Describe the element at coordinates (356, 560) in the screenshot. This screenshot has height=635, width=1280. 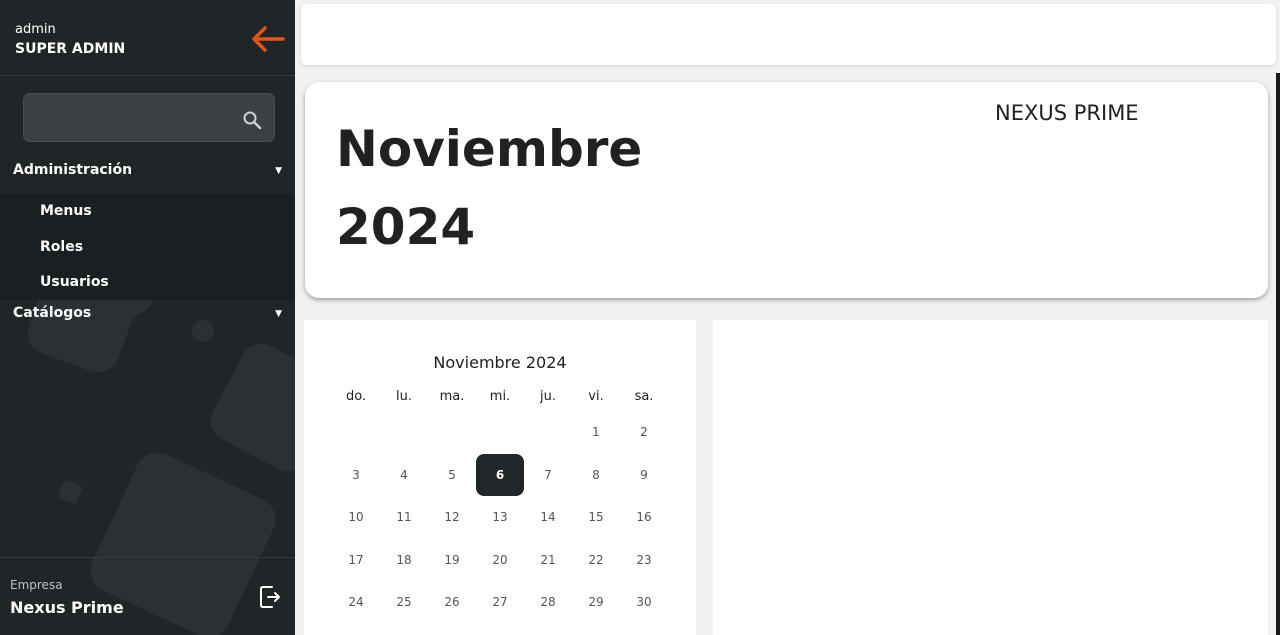
I see `calendar-day: 17` at that location.